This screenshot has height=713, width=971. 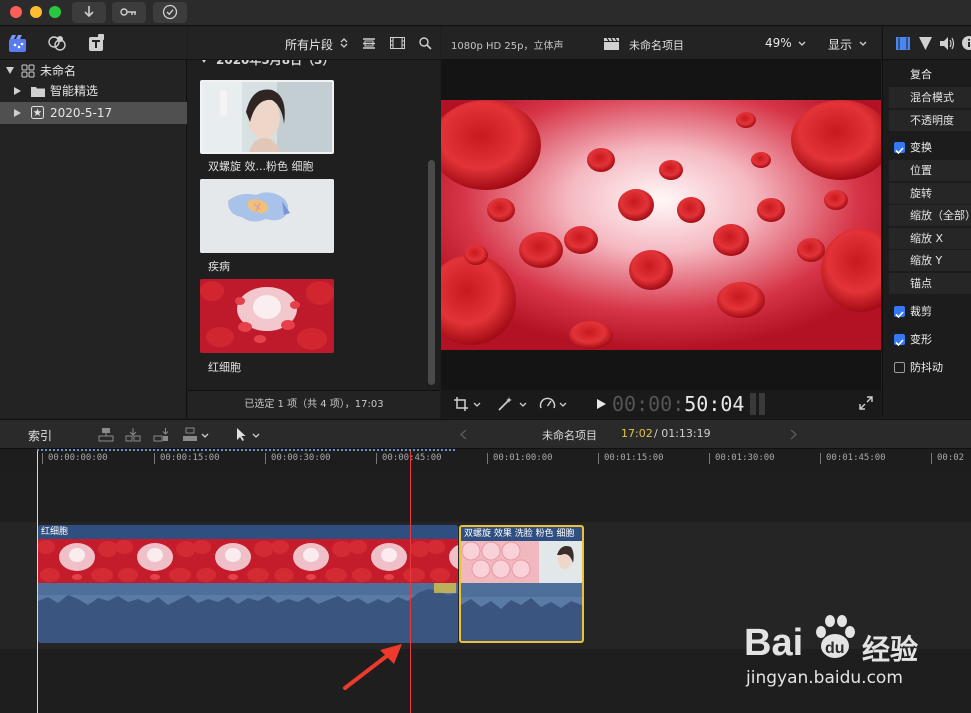 What do you see at coordinates (507, 46) in the screenshot?
I see `format-info: 1080p HD 25p，立体声` at bounding box center [507, 46].